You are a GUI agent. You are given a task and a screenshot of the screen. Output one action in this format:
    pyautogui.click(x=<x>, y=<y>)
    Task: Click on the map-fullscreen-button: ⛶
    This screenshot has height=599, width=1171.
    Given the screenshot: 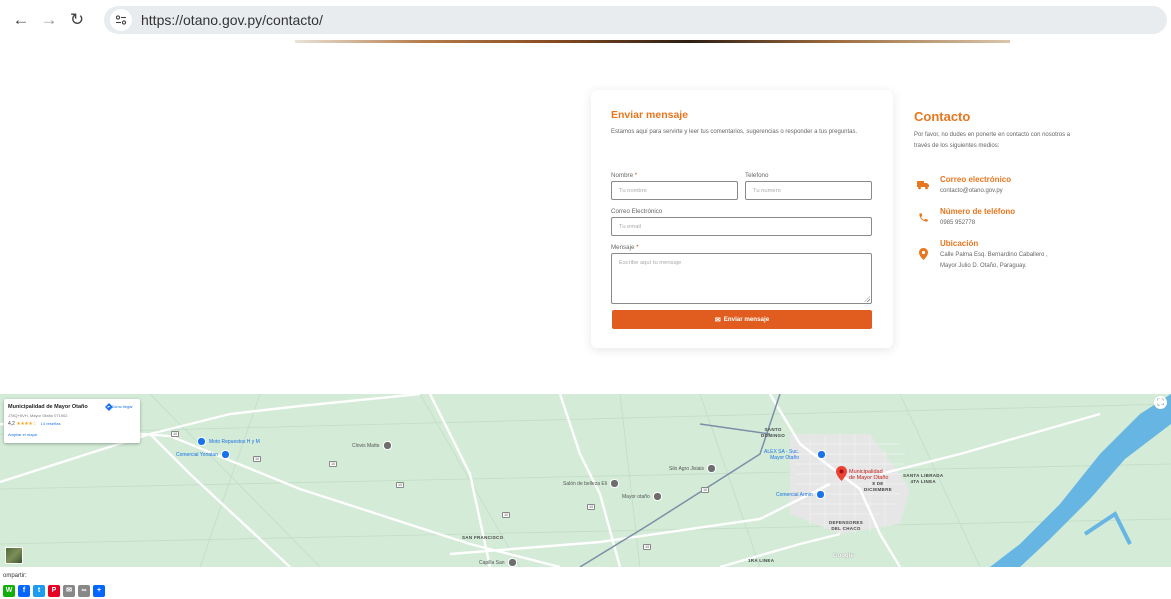 What is the action you would take?
    pyautogui.click(x=1160, y=402)
    